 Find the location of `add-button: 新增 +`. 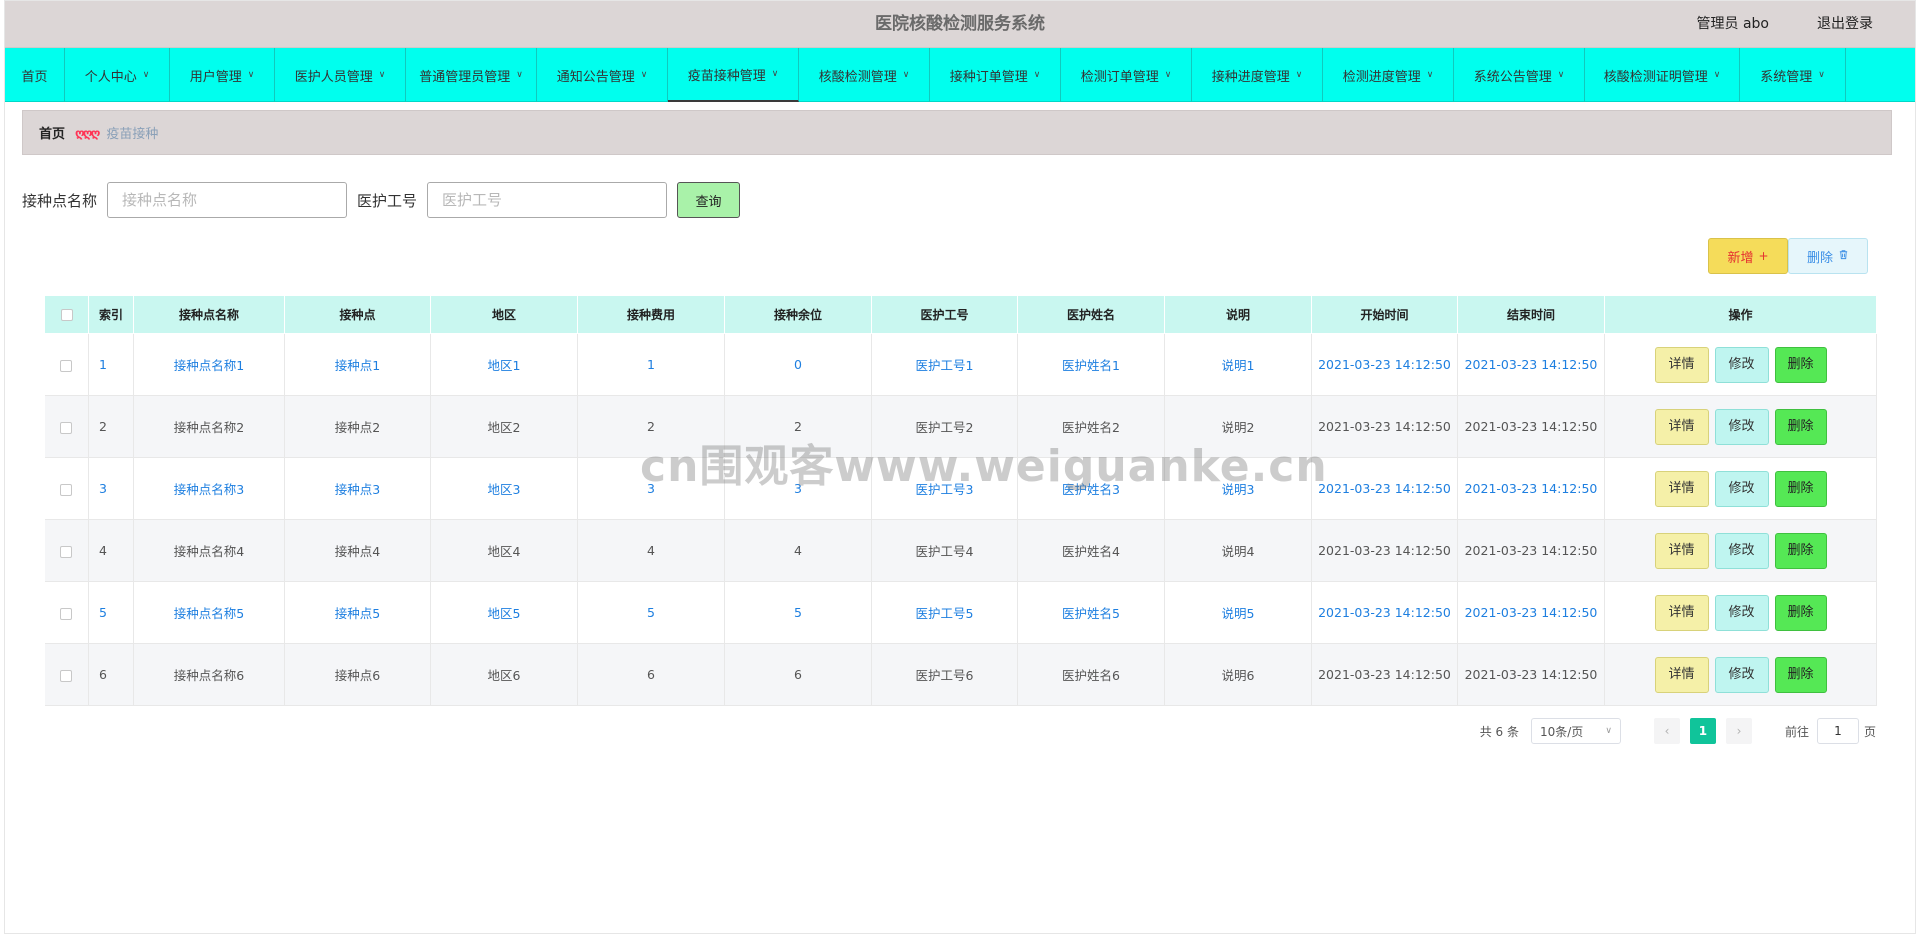

add-button: 新增 + is located at coordinates (1748, 256).